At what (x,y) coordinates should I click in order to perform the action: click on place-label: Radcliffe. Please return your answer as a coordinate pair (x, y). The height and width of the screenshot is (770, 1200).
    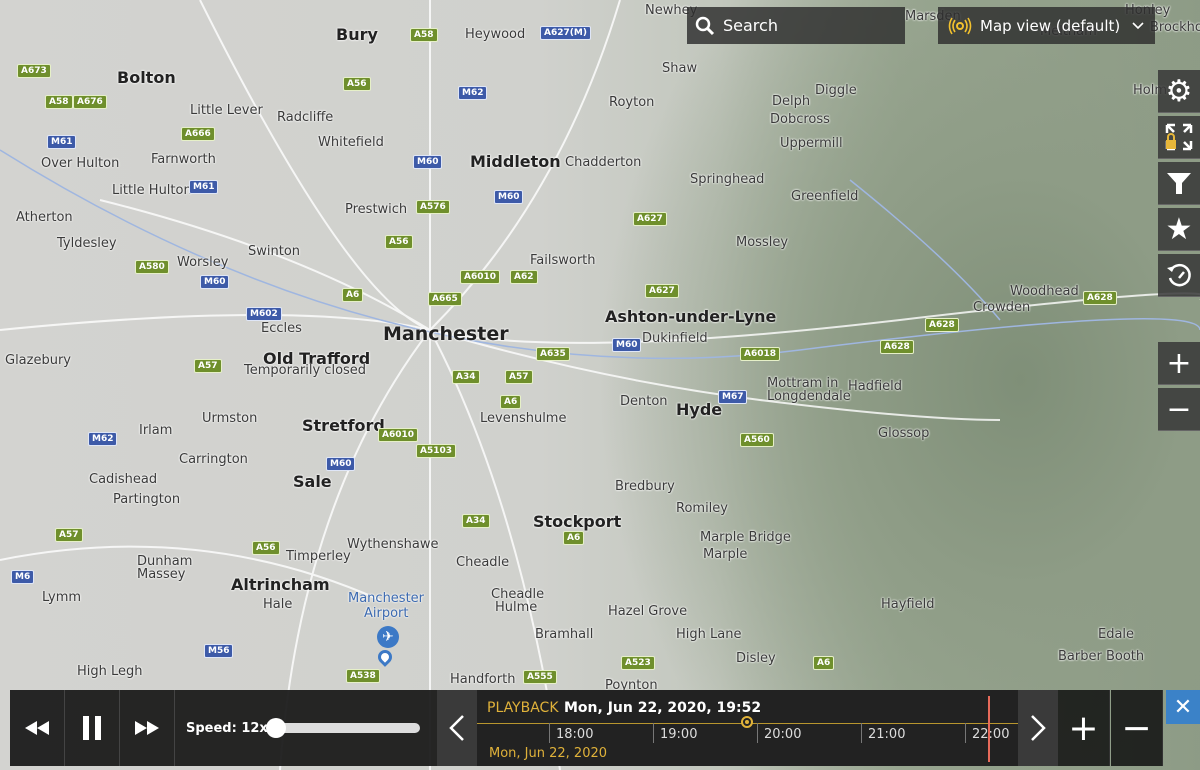
    Looking at the image, I should click on (305, 117).